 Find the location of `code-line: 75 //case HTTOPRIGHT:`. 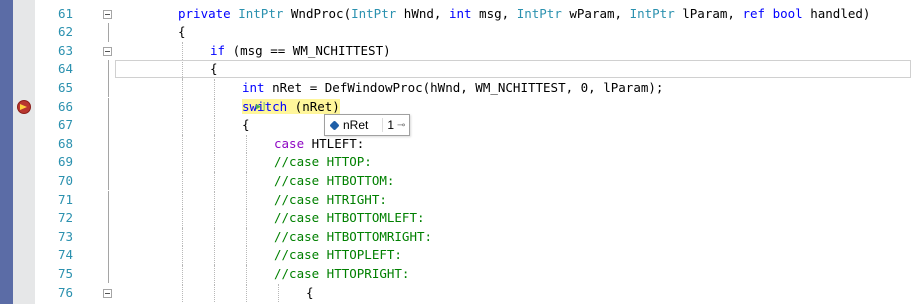

code-line: 75 //case HTTOPRIGHT: is located at coordinates (473, 274).